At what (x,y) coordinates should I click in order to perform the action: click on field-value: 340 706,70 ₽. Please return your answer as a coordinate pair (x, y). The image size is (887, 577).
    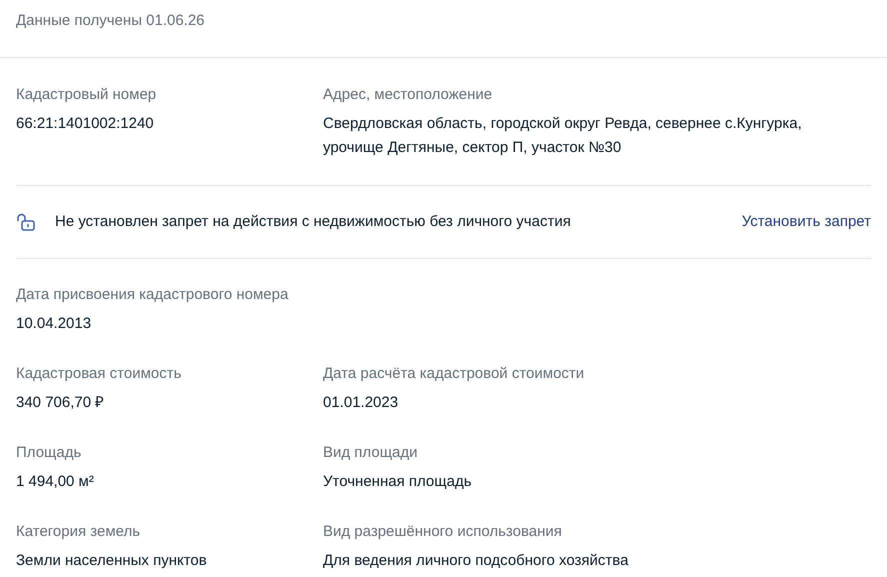
    Looking at the image, I should click on (61, 403).